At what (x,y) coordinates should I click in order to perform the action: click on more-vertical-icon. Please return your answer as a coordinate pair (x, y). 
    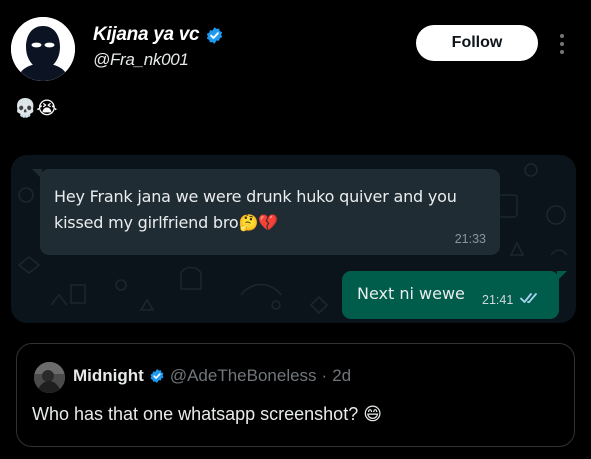
    Looking at the image, I should click on (562, 44).